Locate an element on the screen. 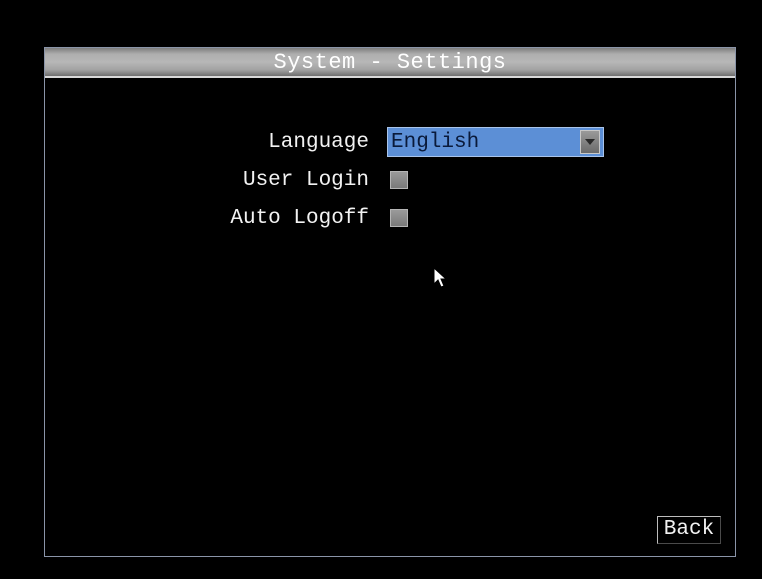 The width and height of the screenshot is (762, 579). title-bar: System - Settings is located at coordinates (390, 63).